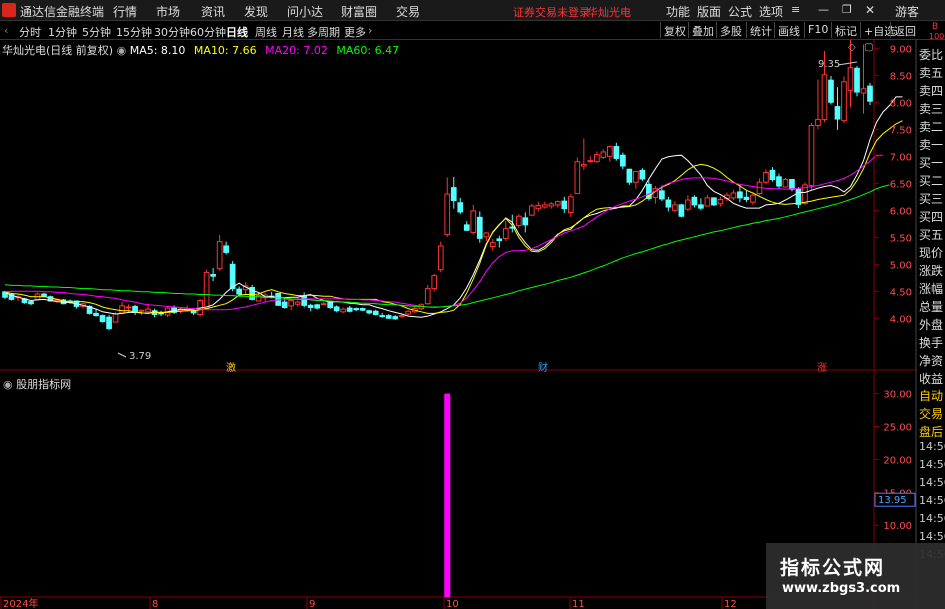 This screenshot has width=945, height=609. Describe the element at coordinates (822, 366) in the screenshot. I see `event-marker-zhang: 涨` at that location.